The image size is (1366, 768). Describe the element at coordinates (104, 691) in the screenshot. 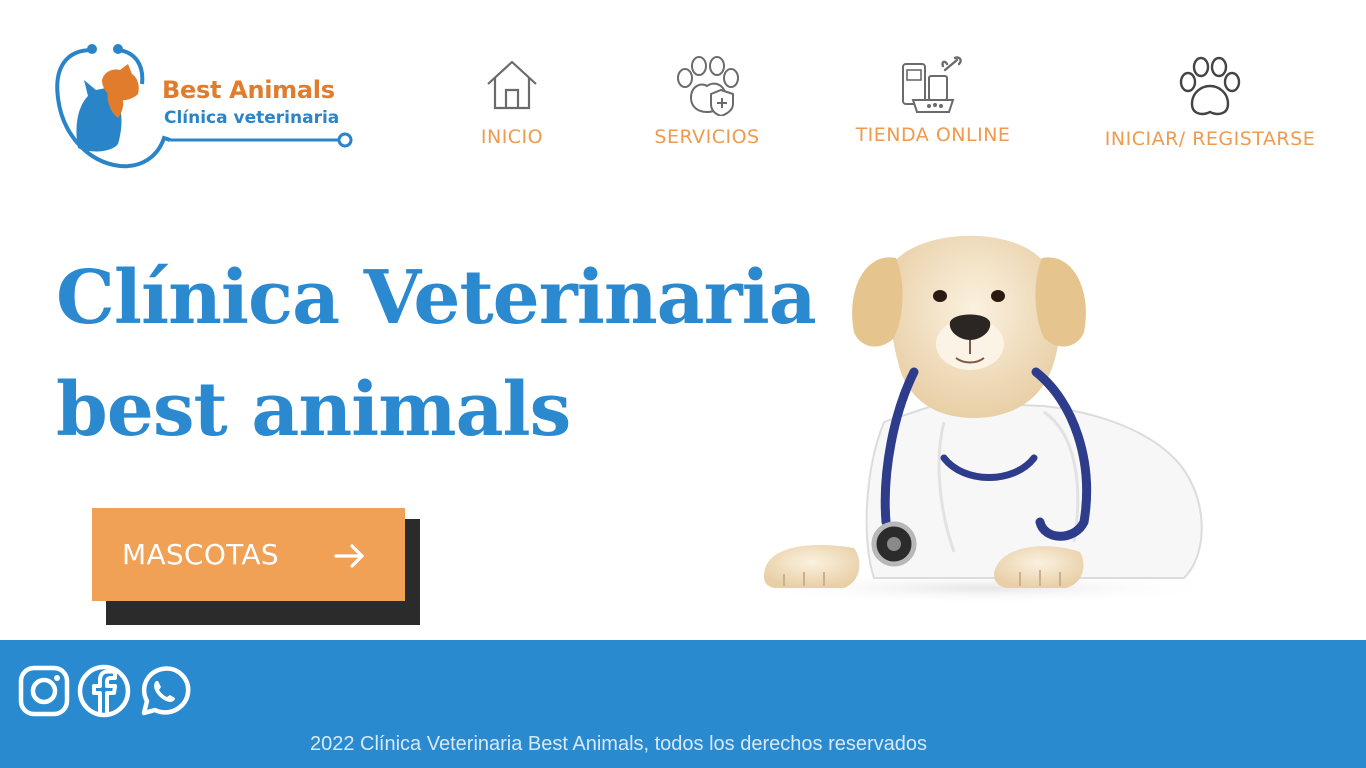

I see `facebook-icon` at that location.